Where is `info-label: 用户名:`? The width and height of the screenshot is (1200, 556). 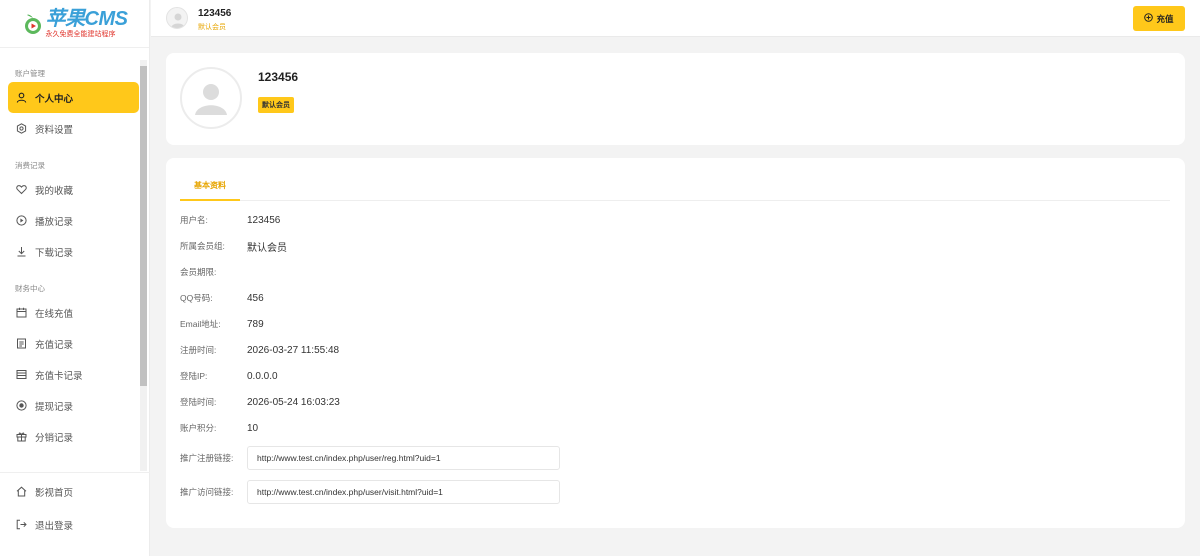
info-label: 用户名: is located at coordinates (194, 220).